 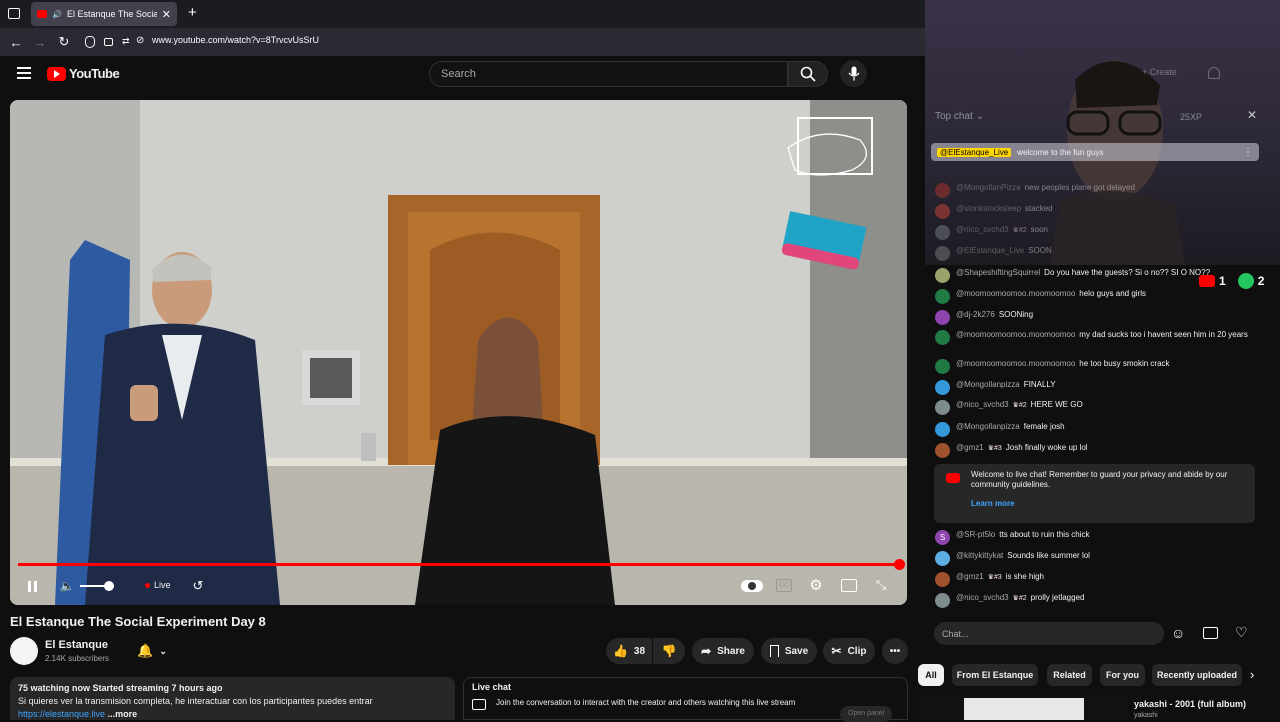 I want to click on chat-message: @Mongollanpizza female josh, so click(x=1102, y=429).